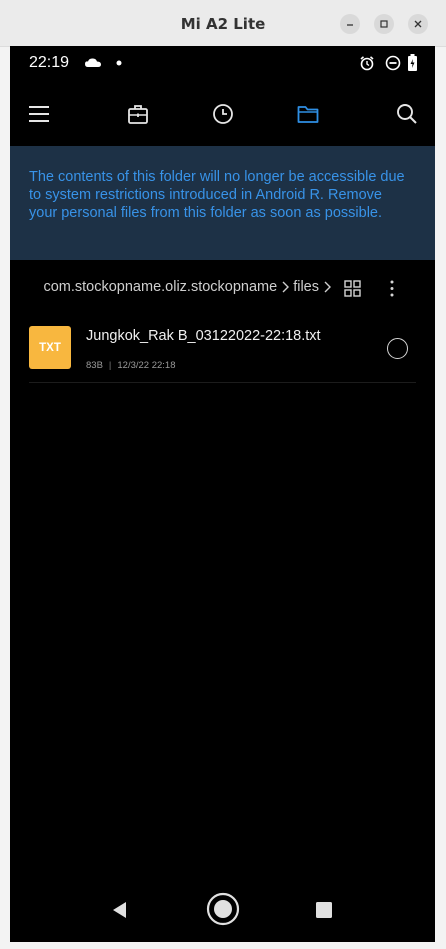 The width and height of the screenshot is (446, 949). What do you see at coordinates (94, 365) in the screenshot?
I see `file-size: 83B` at bounding box center [94, 365].